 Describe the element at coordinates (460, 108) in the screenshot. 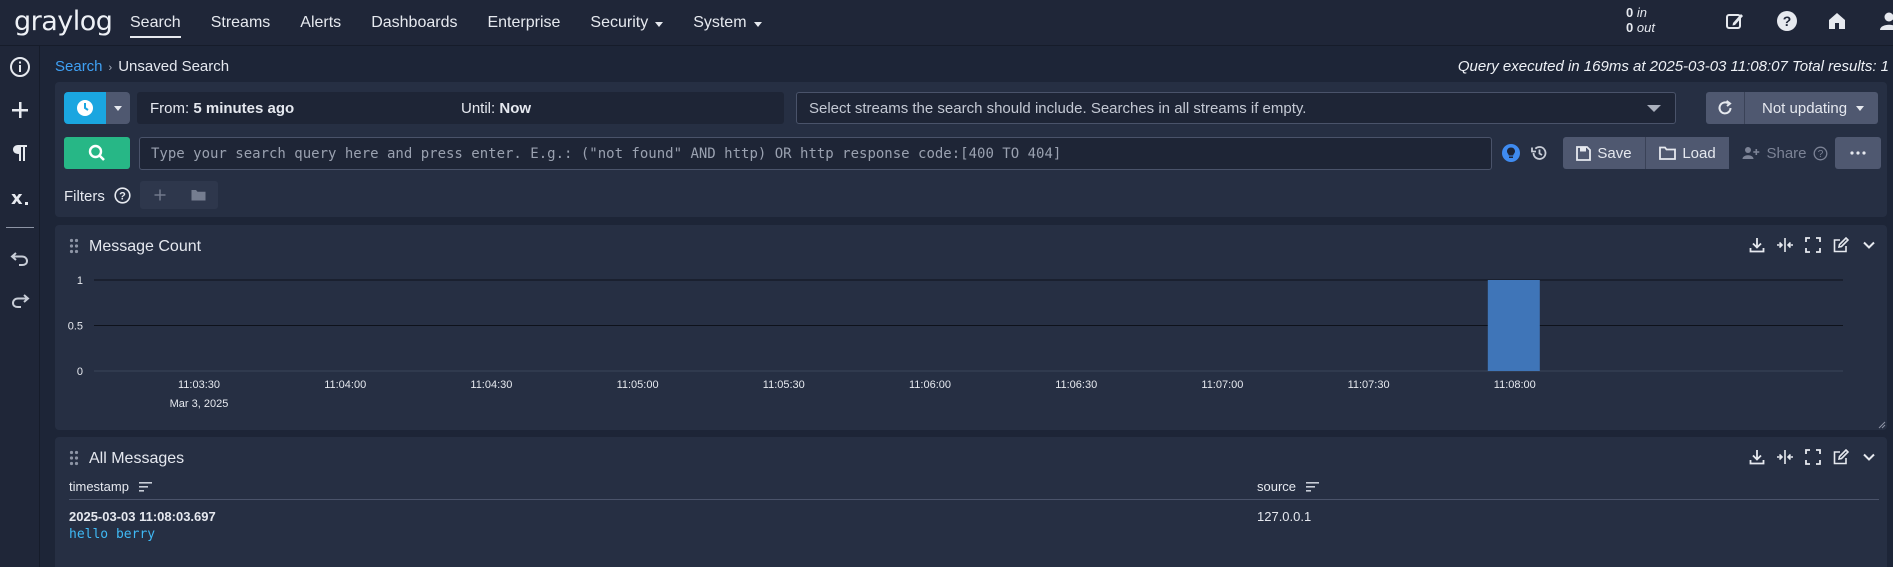

I see `time-range-display: From: 5 minutes ago Until: Now` at that location.